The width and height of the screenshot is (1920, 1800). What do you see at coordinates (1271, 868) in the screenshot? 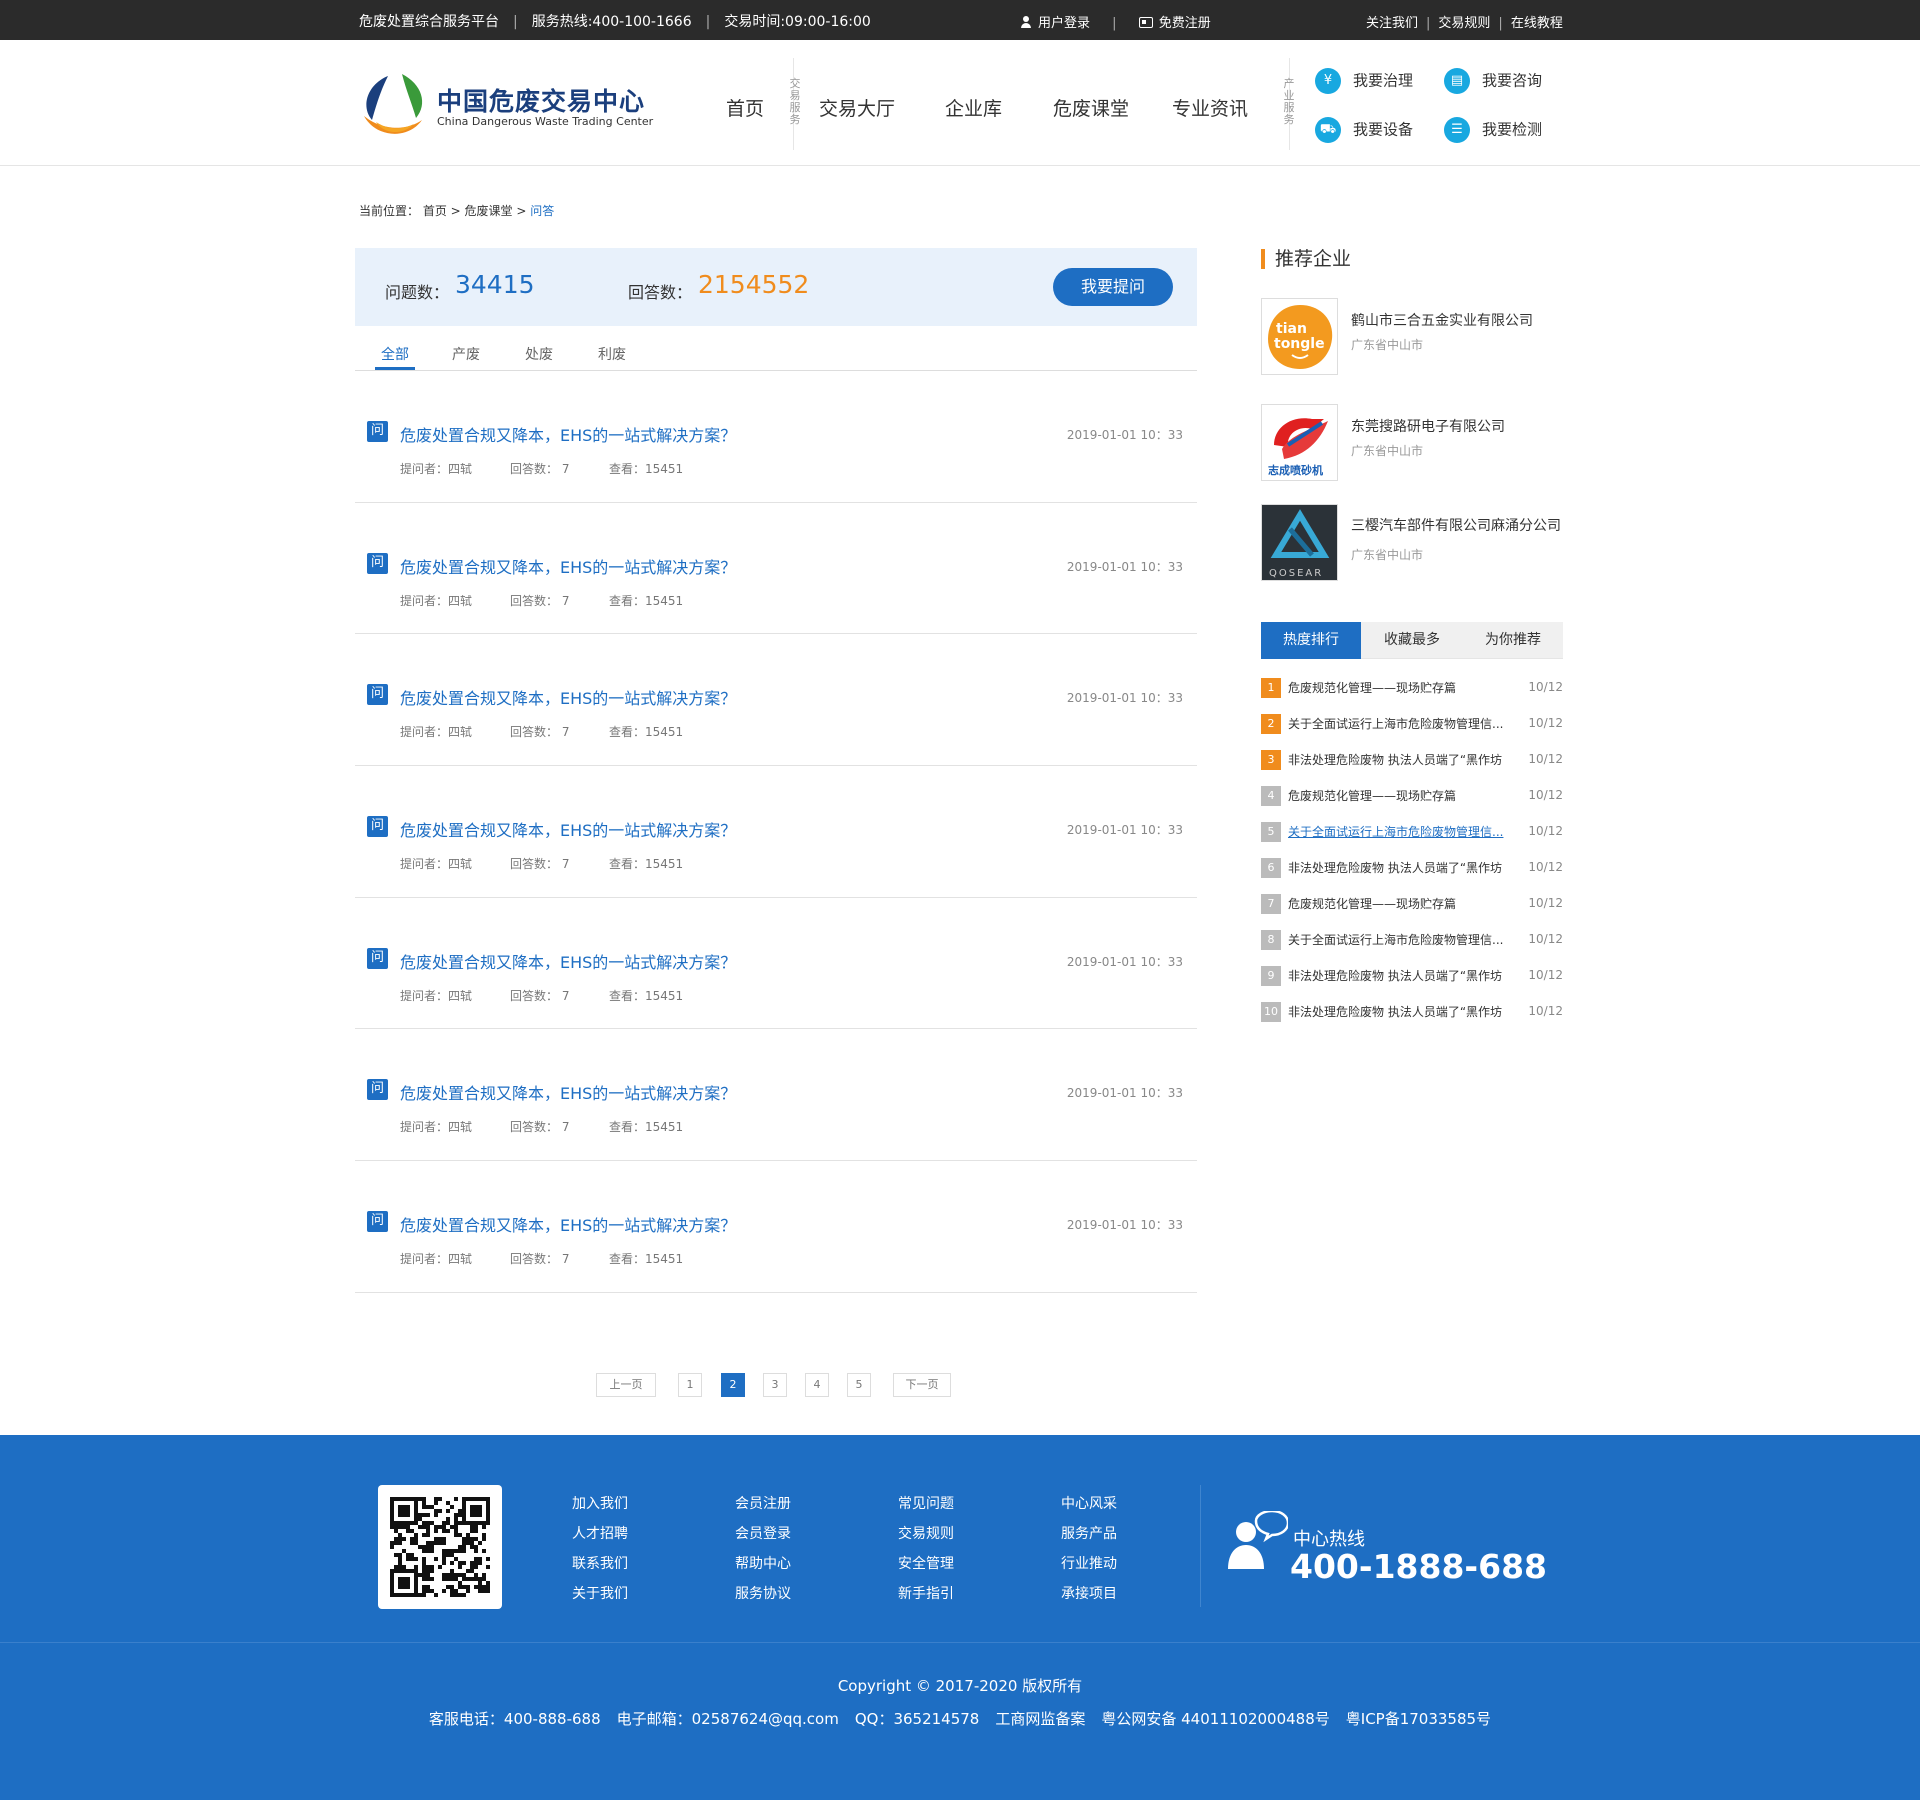
I see `rank-number: 6` at bounding box center [1271, 868].